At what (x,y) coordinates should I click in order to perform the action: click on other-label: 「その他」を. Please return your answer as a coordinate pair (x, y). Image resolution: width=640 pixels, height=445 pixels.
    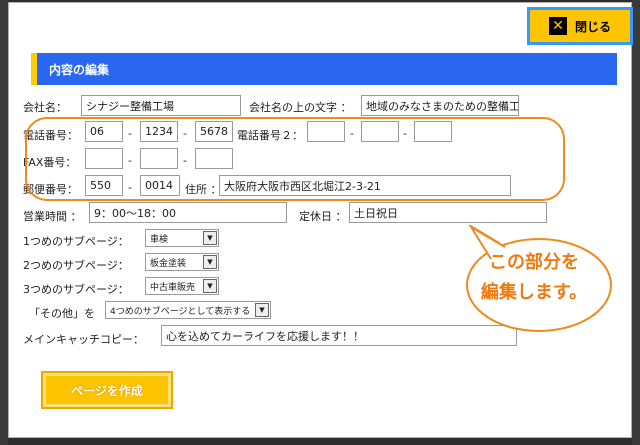
    Looking at the image, I should click on (62, 313).